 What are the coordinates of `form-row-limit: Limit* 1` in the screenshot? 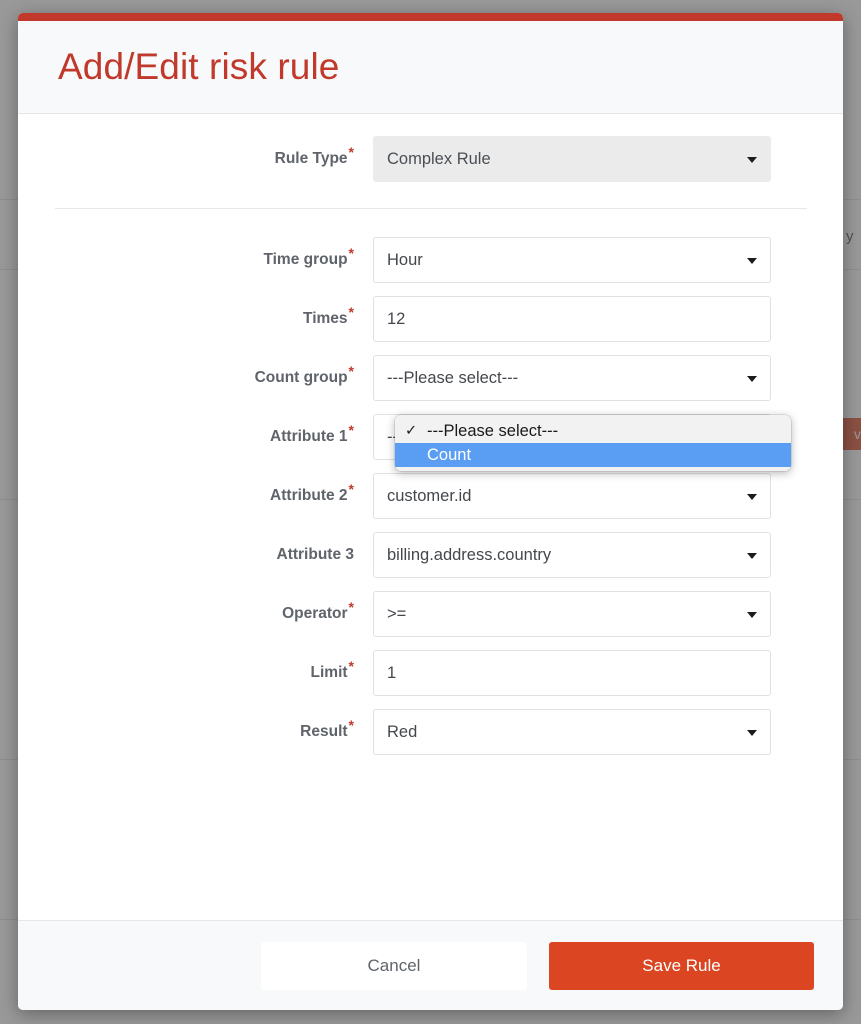 It's located at (430, 673).